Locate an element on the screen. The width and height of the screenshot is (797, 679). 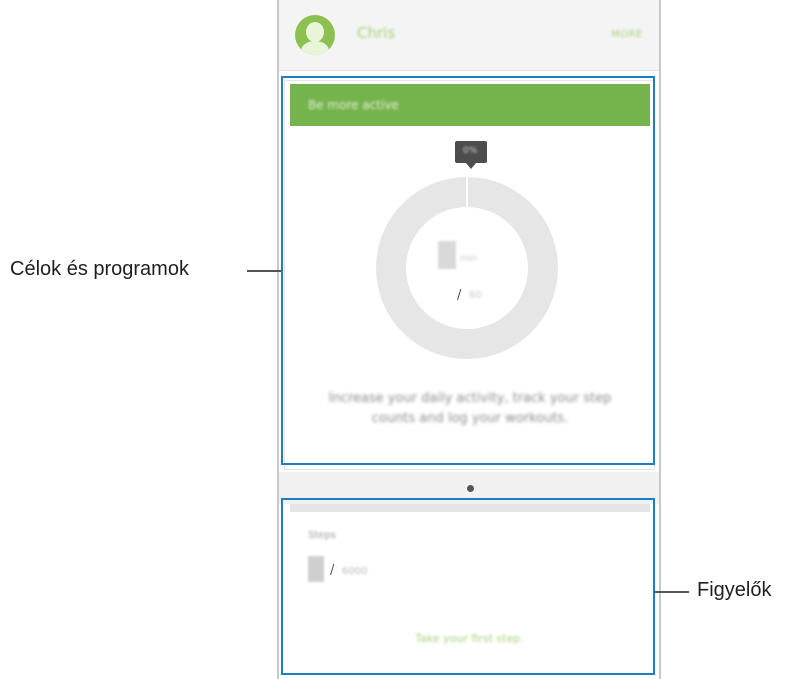
avatar is located at coordinates (315, 35).